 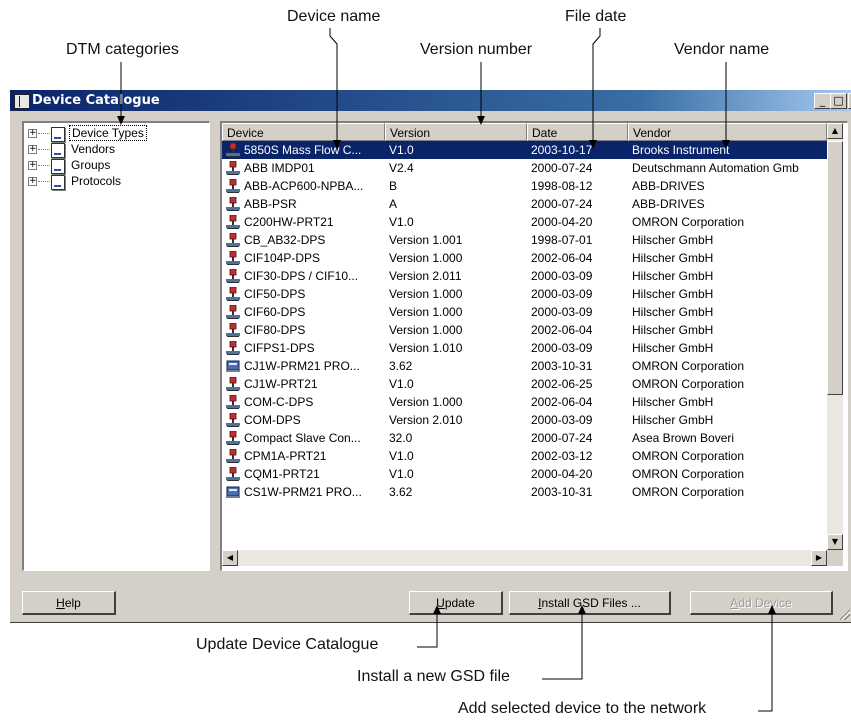 I want to click on cell-version: Version 1.010, so click(x=426, y=348).